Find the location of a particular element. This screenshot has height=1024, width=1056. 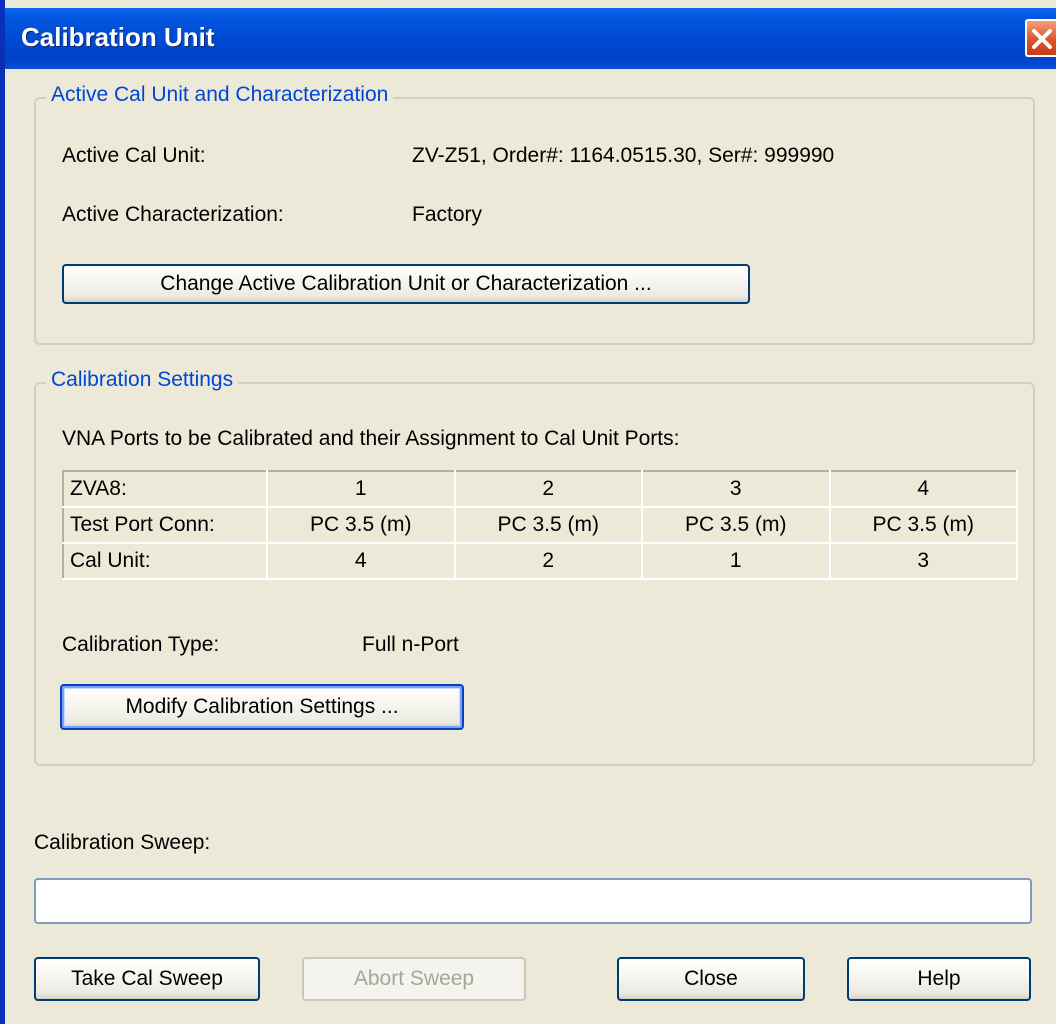

window-close-button is located at coordinates (1040, 38).